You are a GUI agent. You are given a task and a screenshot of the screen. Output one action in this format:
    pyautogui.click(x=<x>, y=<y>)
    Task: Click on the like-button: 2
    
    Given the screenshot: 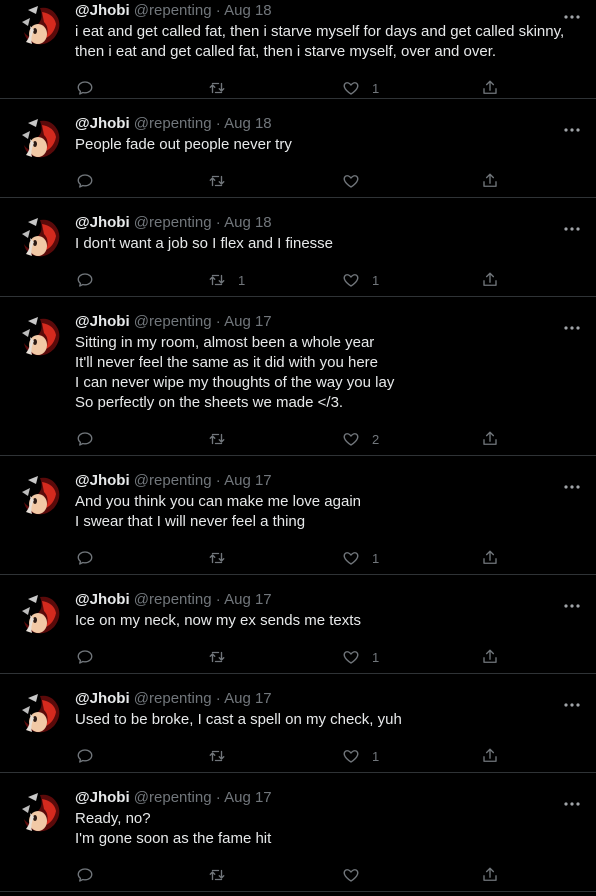 What is the action you would take?
    pyautogui.click(x=360, y=439)
    